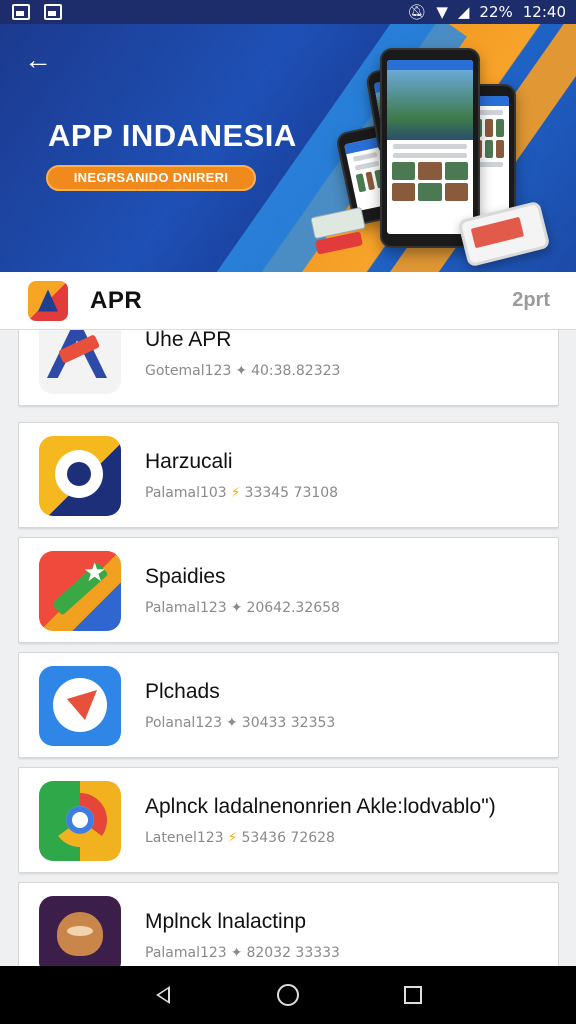 The image size is (576, 1024). What do you see at coordinates (442, 12) in the screenshot?
I see `wifi-icon: ▼` at bounding box center [442, 12].